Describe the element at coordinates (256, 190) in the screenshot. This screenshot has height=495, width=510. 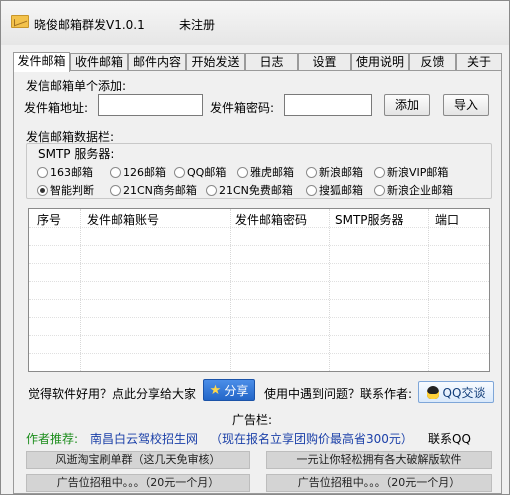
I see `radio-label: 21CN免费邮箱` at that location.